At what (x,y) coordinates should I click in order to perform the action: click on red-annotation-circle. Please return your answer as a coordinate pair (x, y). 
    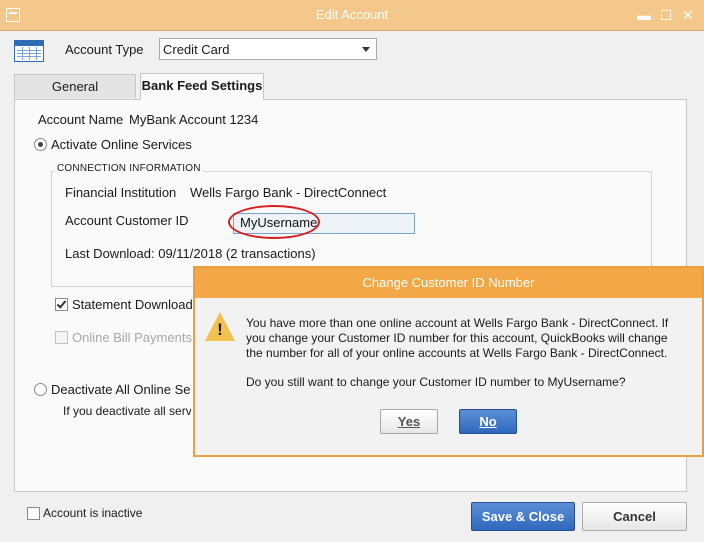
    Looking at the image, I should click on (274, 222).